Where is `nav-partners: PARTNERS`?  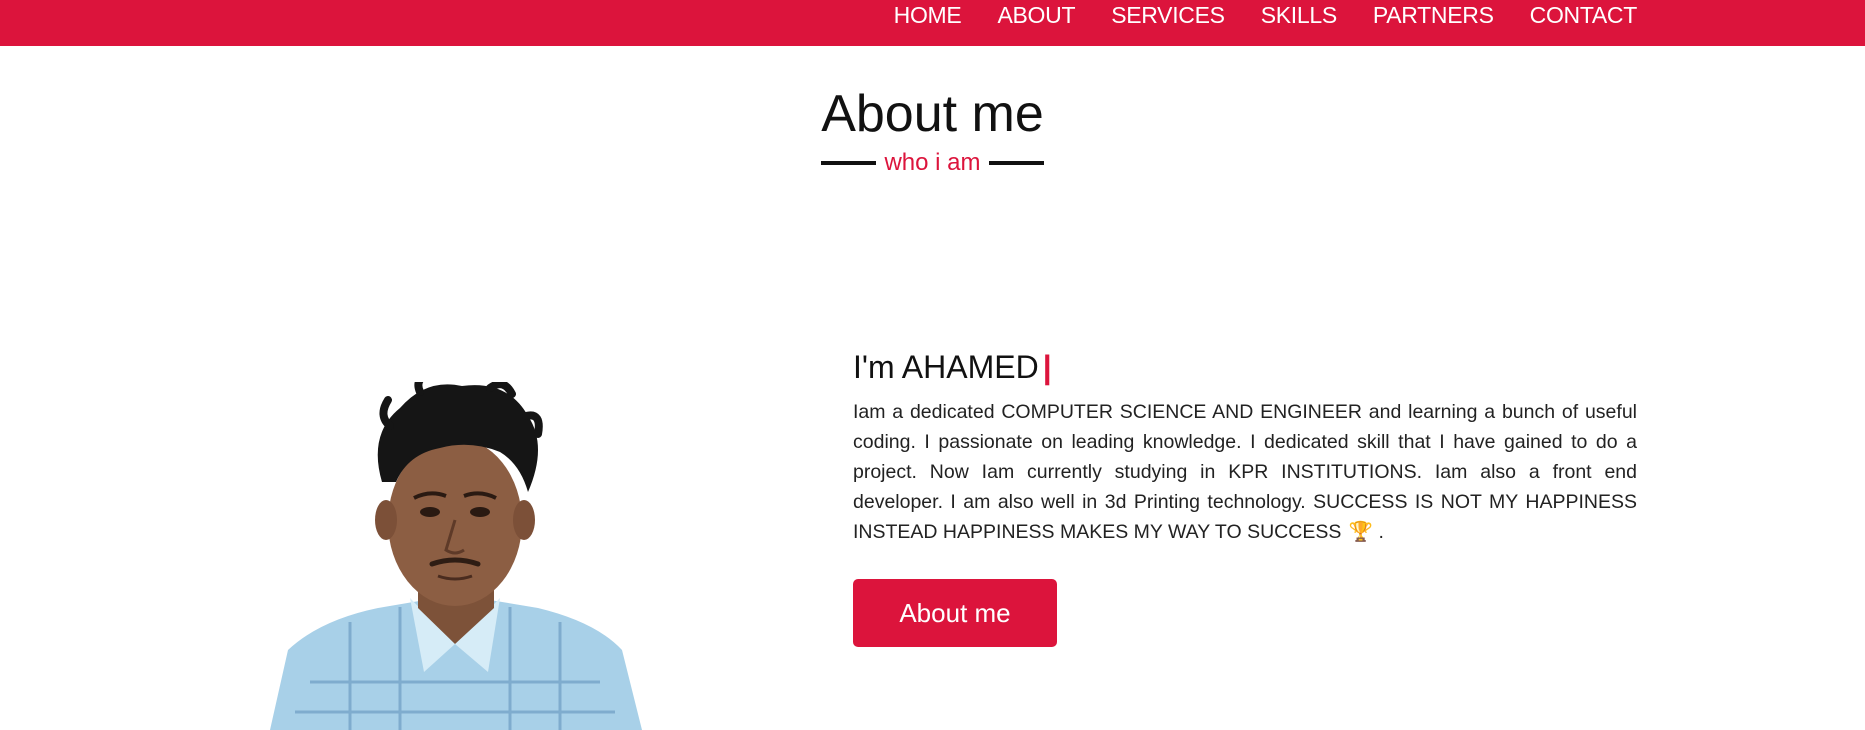
nav-partners: PARTNERS is located at coordinates (1433, 15).